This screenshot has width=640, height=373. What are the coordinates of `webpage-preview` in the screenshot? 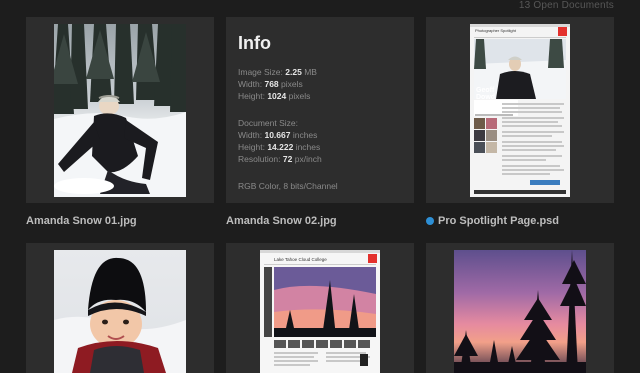 It's located at (520, 109).